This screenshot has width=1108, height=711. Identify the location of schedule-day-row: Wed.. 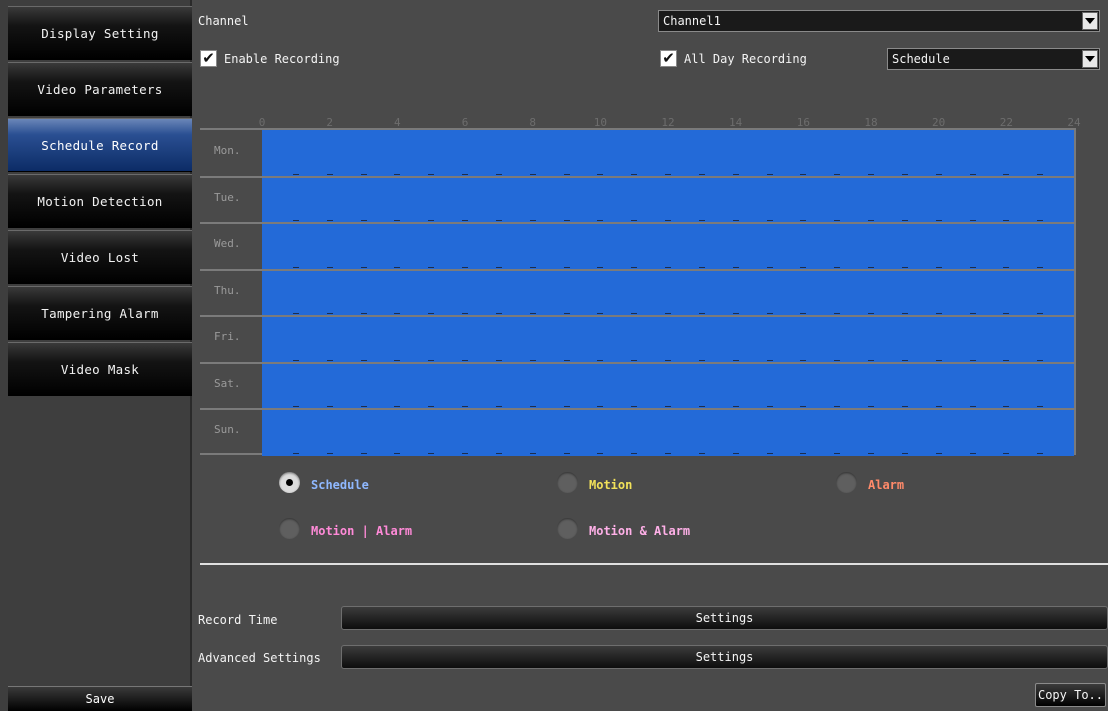
(637, 246).